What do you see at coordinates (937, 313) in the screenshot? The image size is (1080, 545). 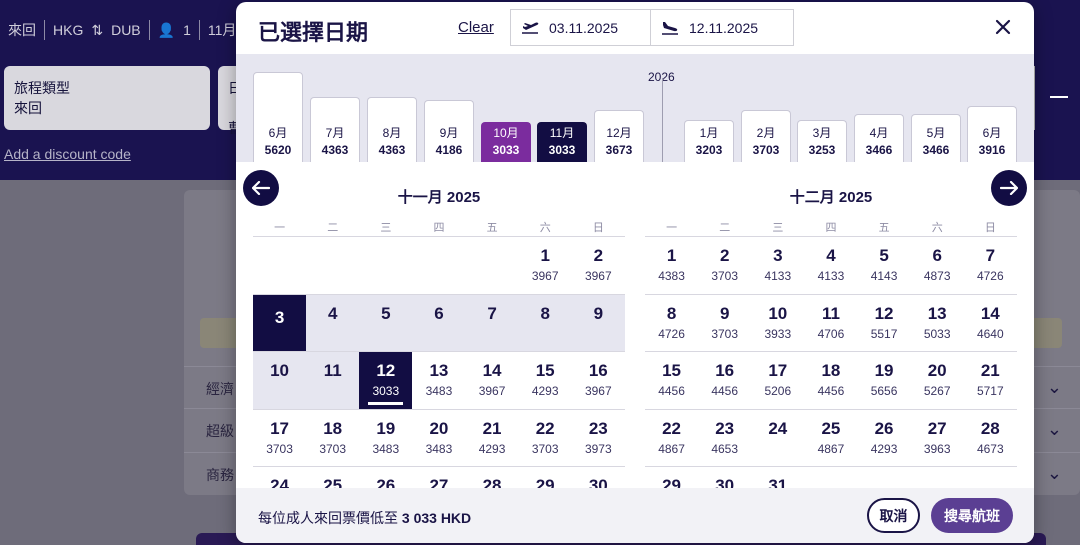 I see `day-number: 13` at bounding box center [937, 313].